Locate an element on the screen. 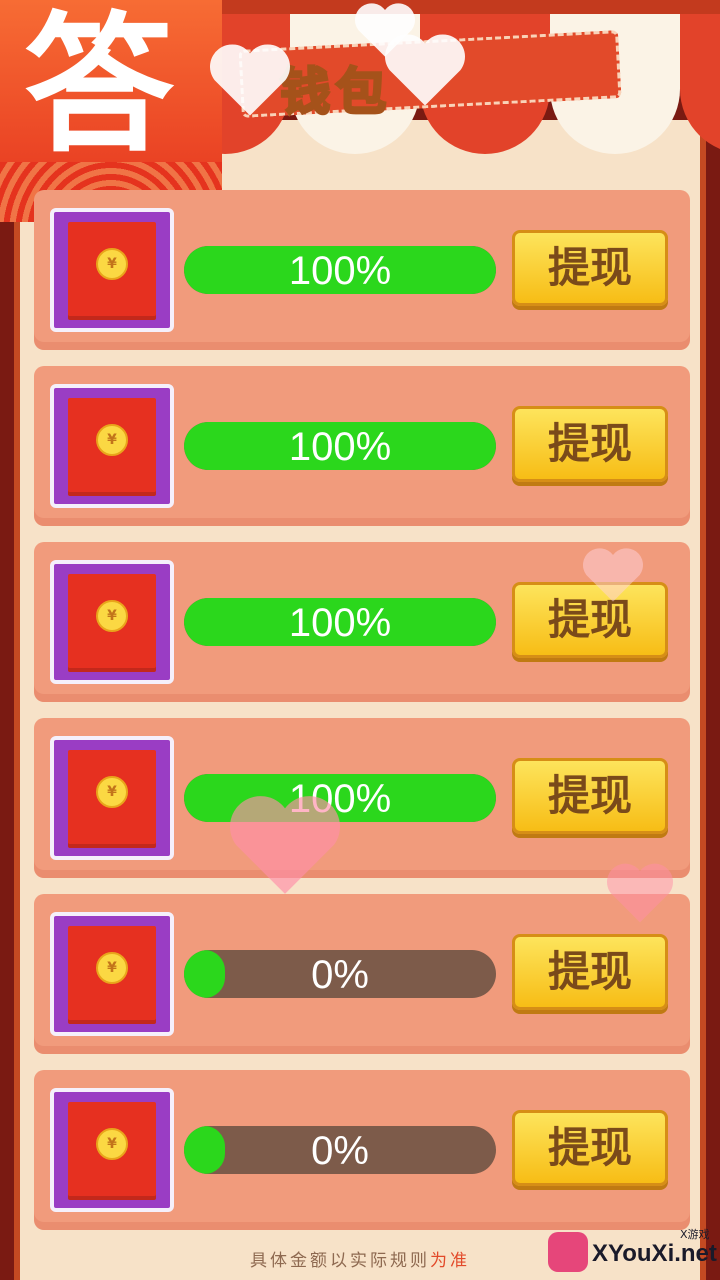  awning-stripe is located at coordinates (700, 84).